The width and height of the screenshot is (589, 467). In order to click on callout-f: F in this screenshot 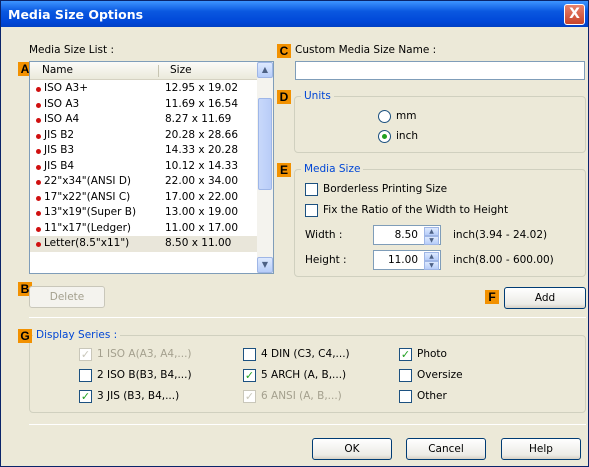, I will do `click(492, 297)`.